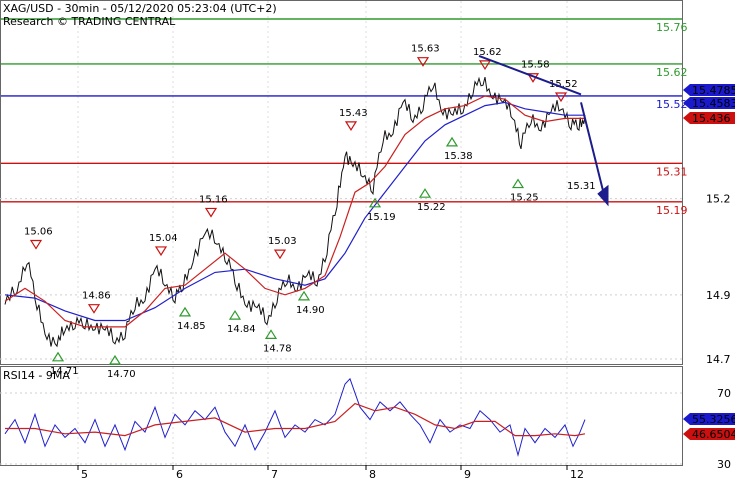 The width and height of the screenshot is (735, 480). What do you see at coordinates (718, 199) in the screenshot?
I see `price-axis-tick-0: 15.2` at bounding box center [718, 199].